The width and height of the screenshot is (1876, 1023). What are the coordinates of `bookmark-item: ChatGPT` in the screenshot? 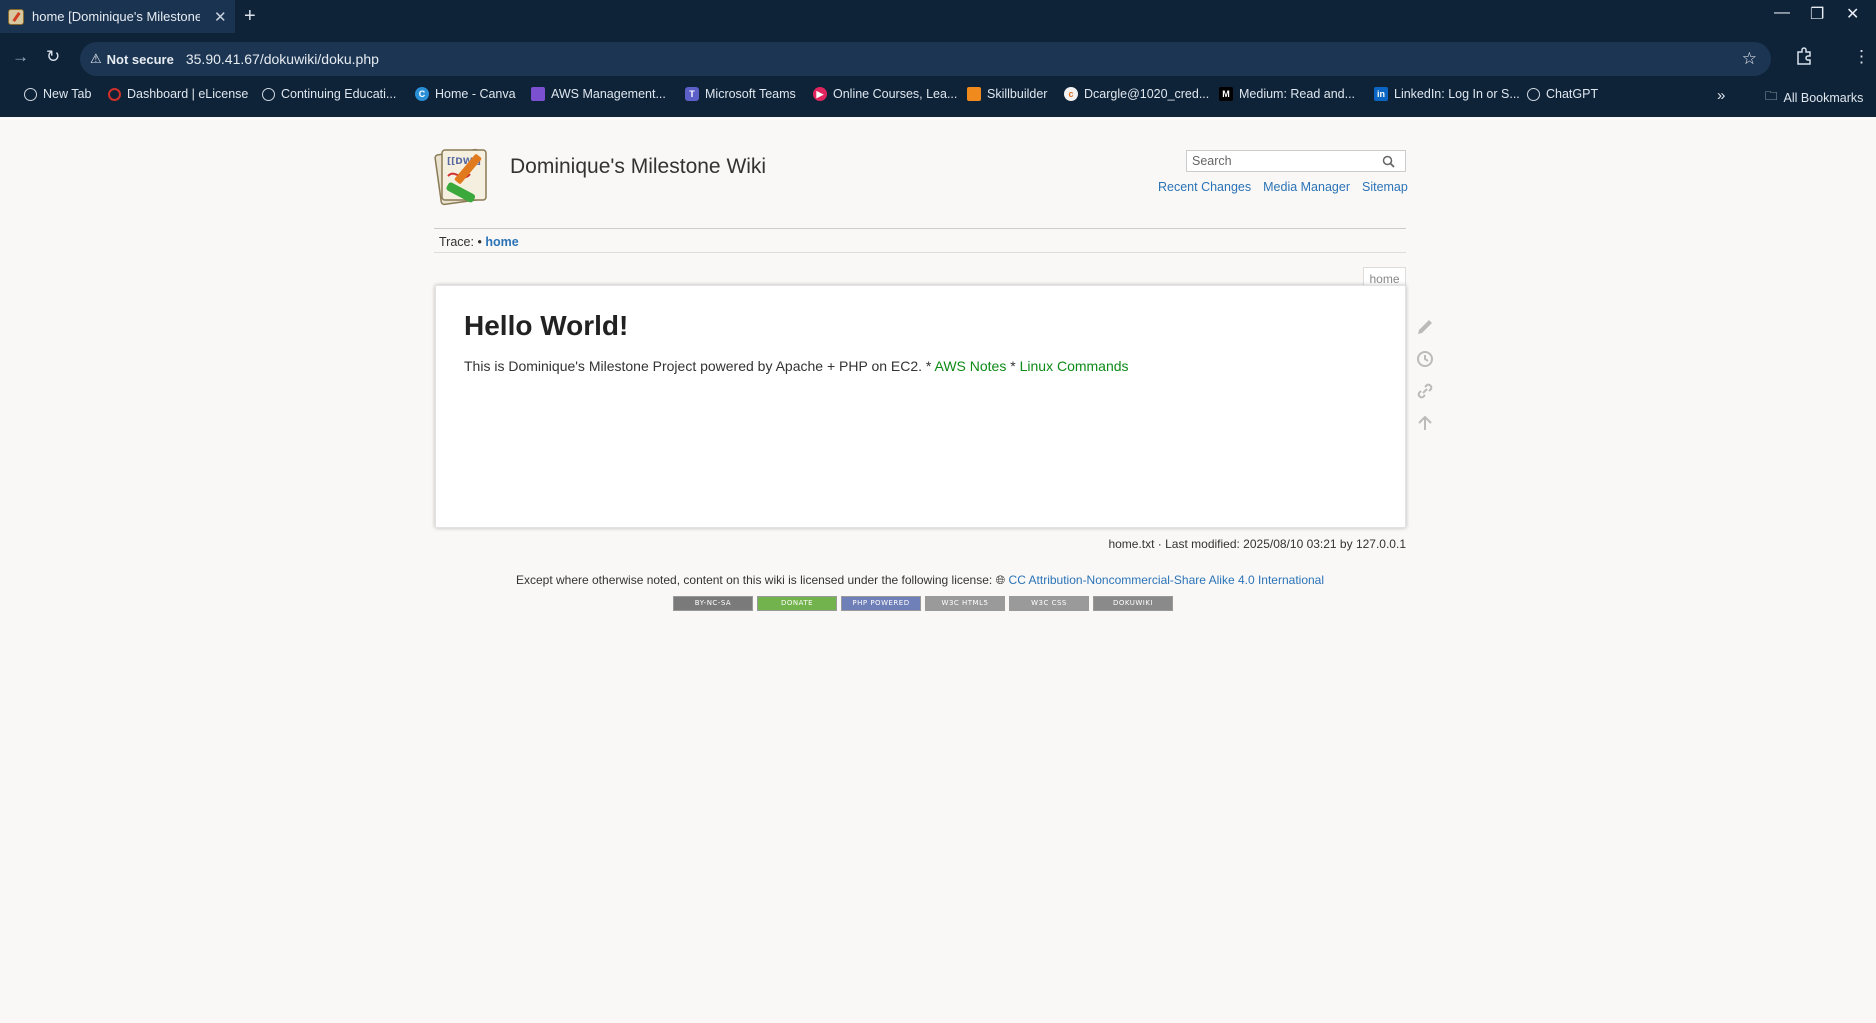 It's located at (1562, 94).